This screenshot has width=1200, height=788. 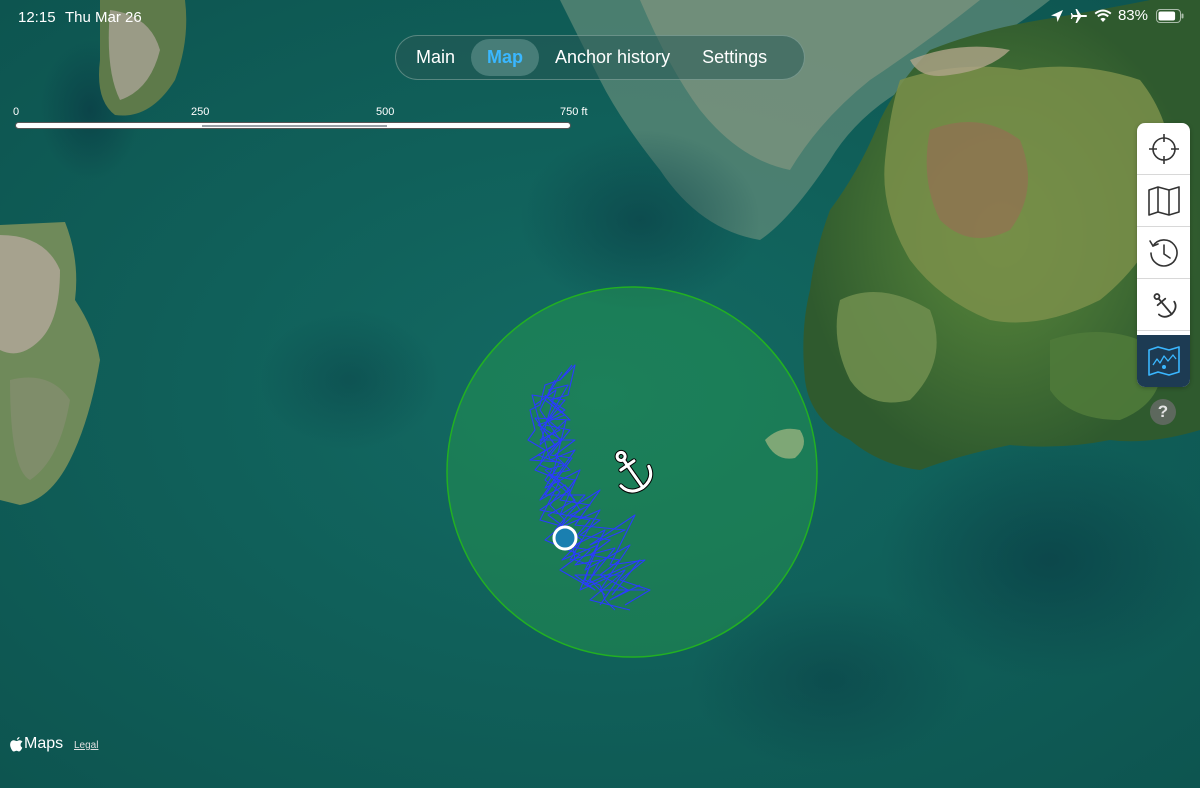 What do you see at coordinates (385, 112) in the screenshot?
I see `scale-label-500: 500` at bounding box center [385, 112].